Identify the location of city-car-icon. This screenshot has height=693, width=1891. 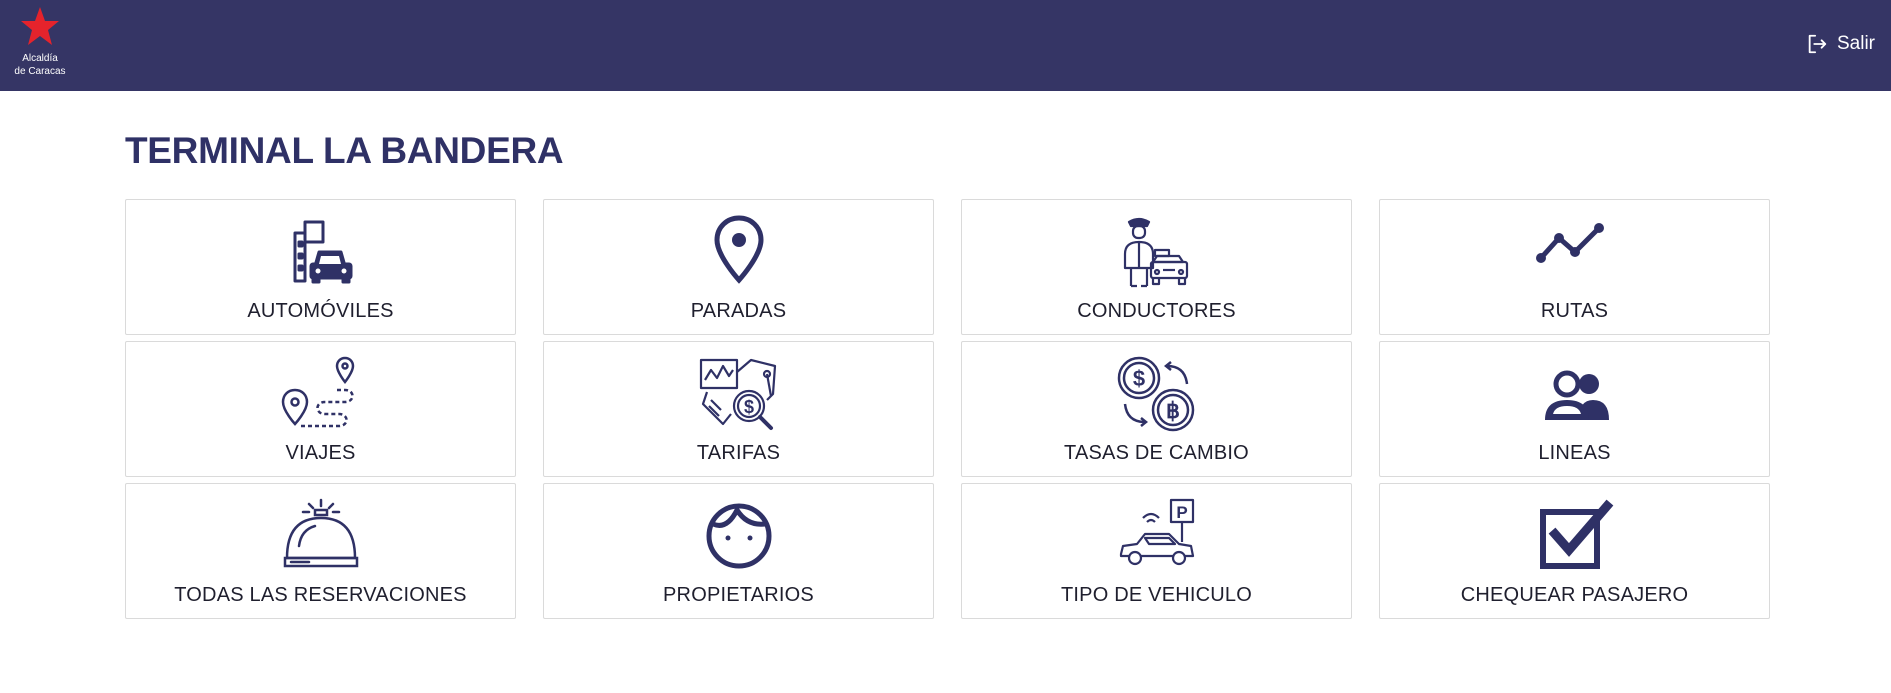
(321, 252).